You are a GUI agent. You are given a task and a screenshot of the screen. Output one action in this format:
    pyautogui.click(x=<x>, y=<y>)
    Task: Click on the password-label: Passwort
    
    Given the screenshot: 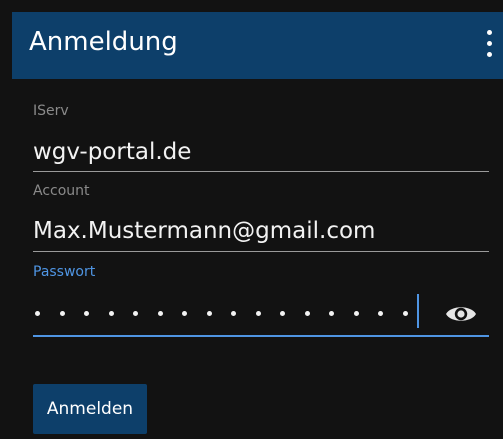 What is the action you would take?
    pyautogui.click(x=64, y=272)
    